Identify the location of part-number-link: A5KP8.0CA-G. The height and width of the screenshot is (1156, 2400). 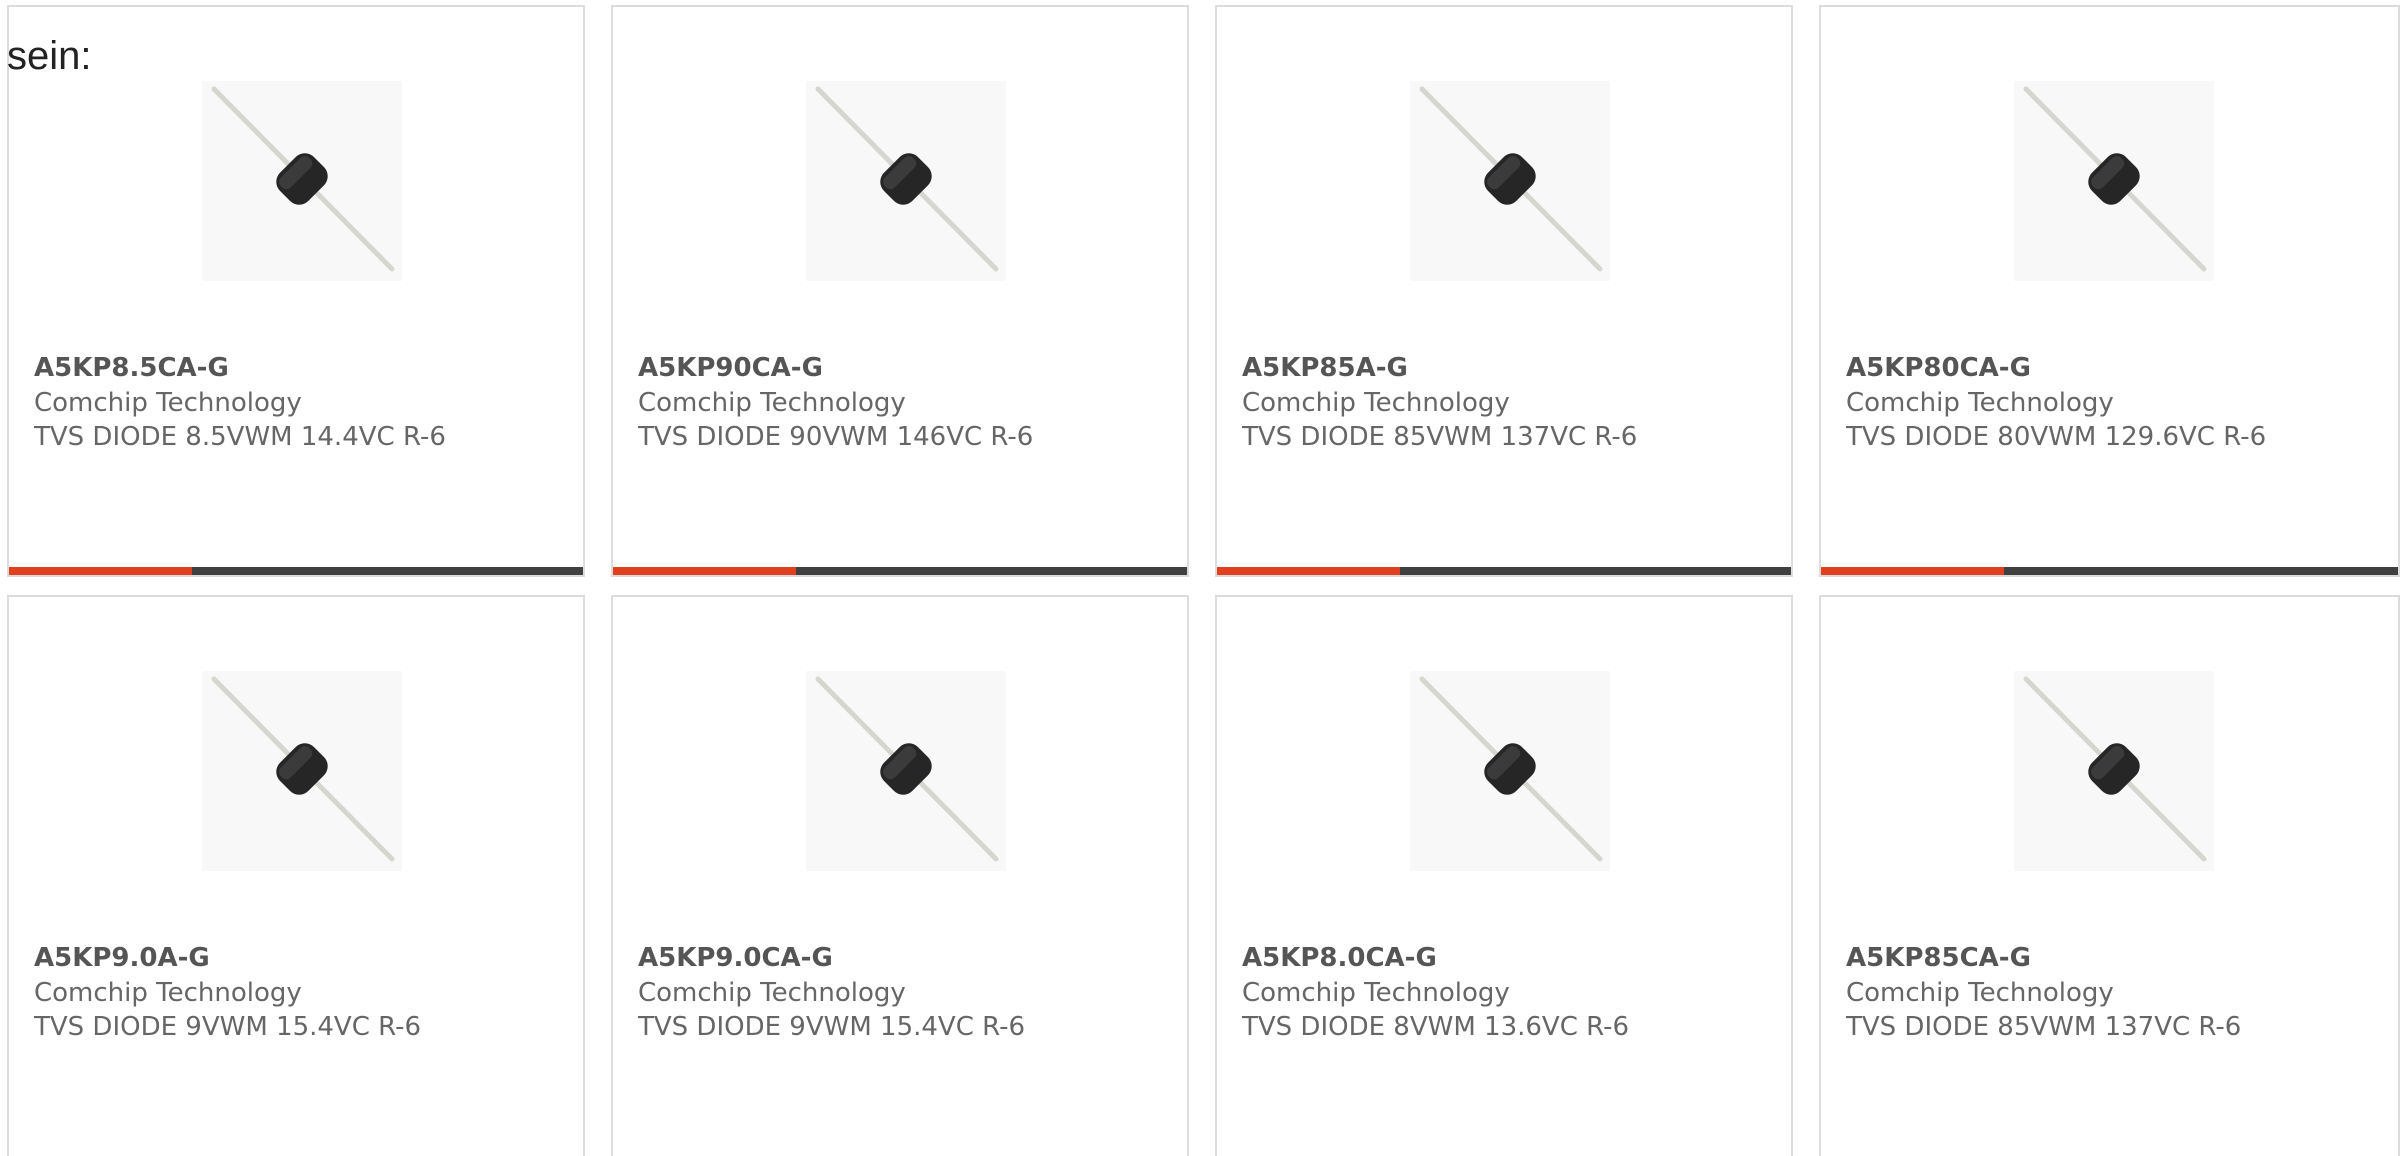
(1339, 958).